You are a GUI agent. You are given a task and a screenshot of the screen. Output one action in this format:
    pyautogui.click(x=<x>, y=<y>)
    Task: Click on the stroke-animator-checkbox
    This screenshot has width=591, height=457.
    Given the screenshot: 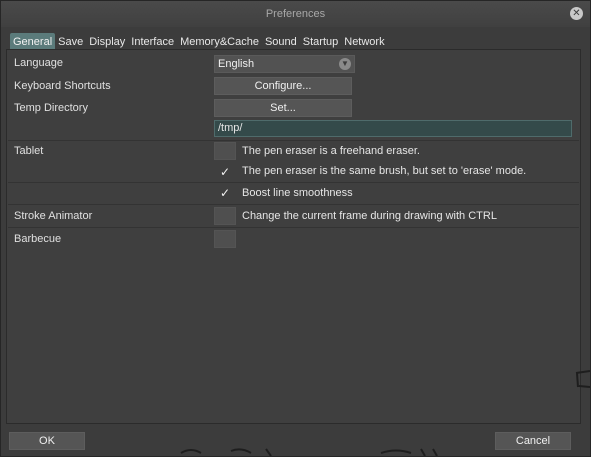 What is the action you would take?
    pyautogui.click(x=225, y=216)
    